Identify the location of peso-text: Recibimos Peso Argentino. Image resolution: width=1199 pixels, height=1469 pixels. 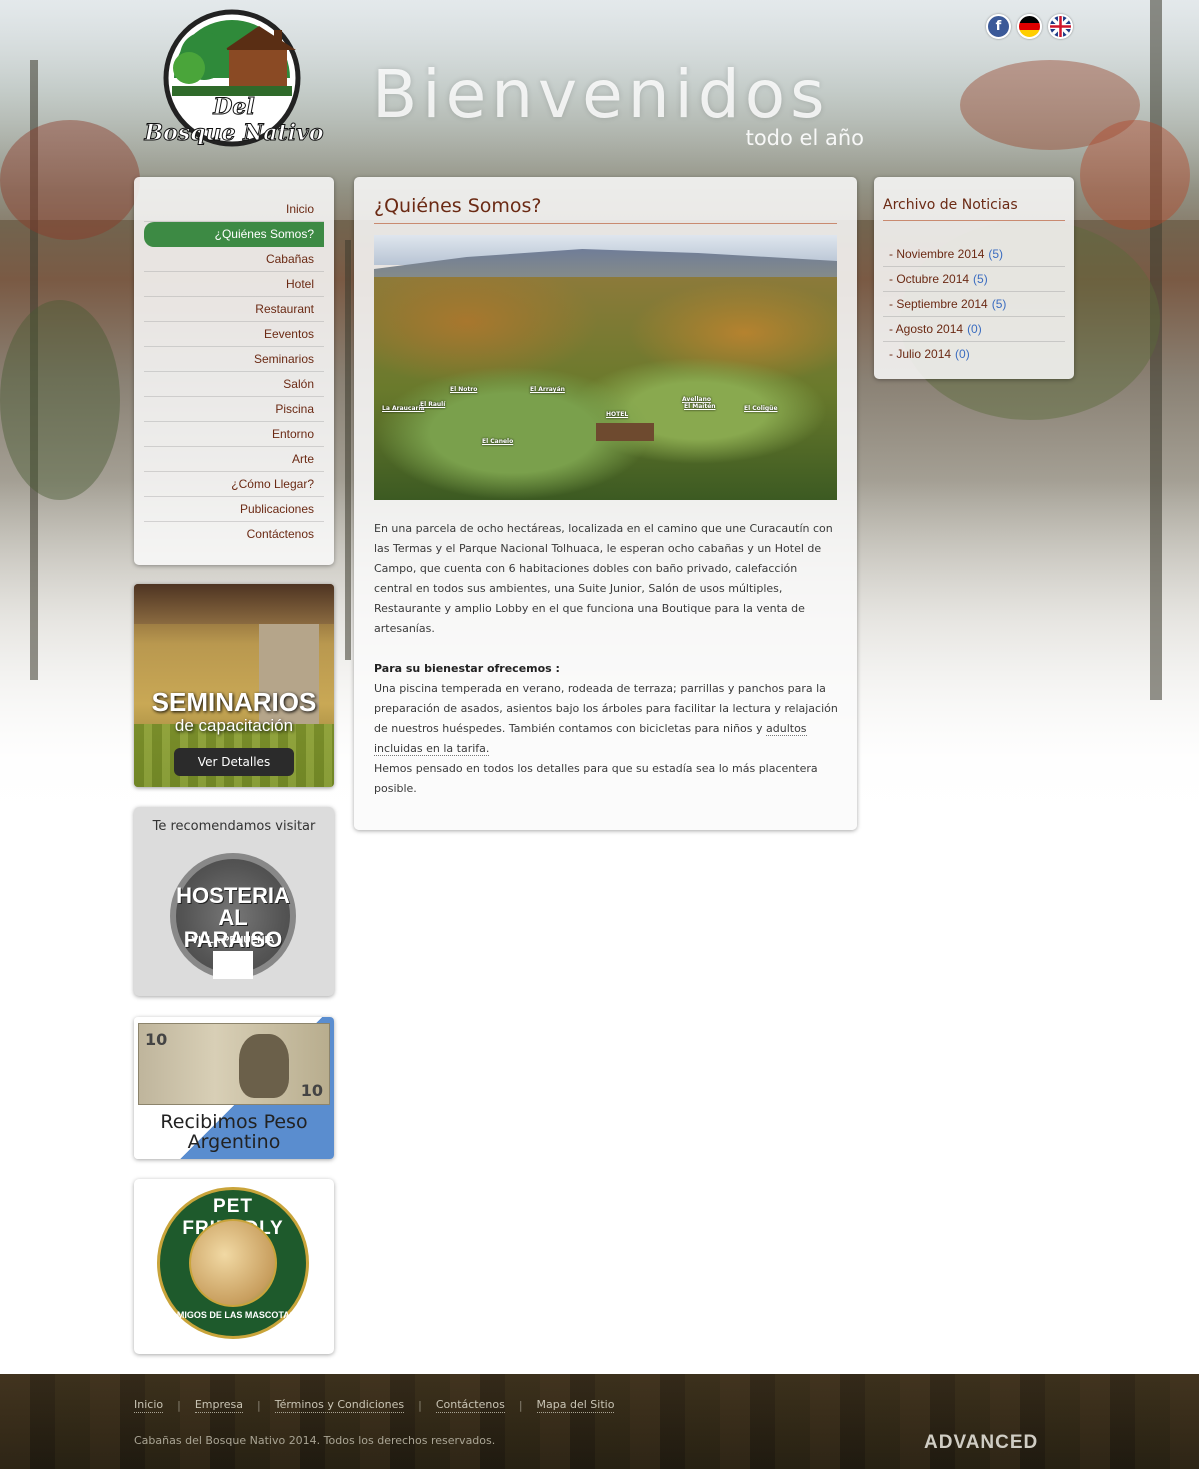
(234, 1132).